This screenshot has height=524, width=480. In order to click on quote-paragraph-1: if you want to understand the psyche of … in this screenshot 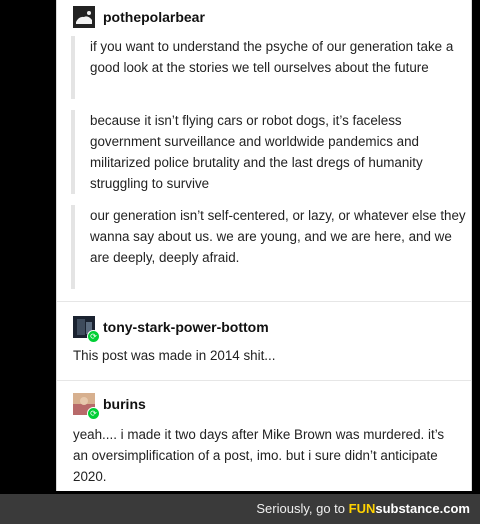, I will do `click(270, 67)`.